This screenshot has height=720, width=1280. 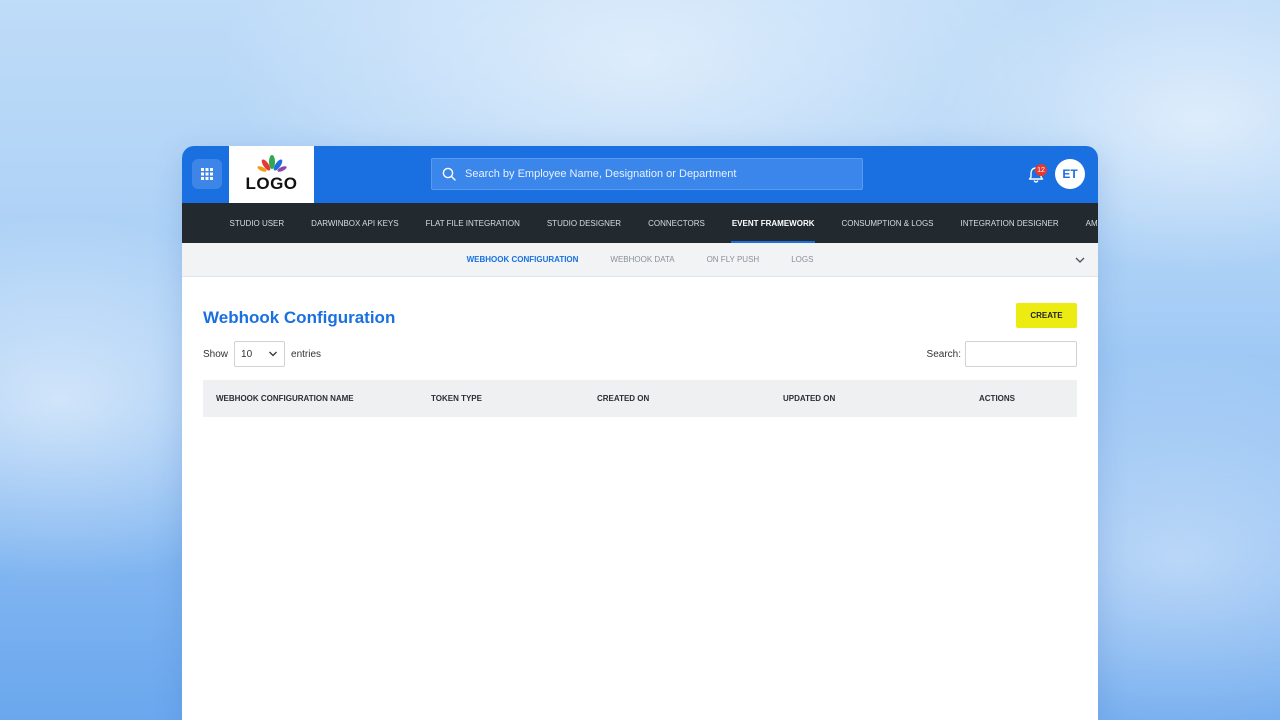 I want to click on nav-item-amplify-scripts: AMPLIFY SCRIPTS, so click(x=1085, y=223).